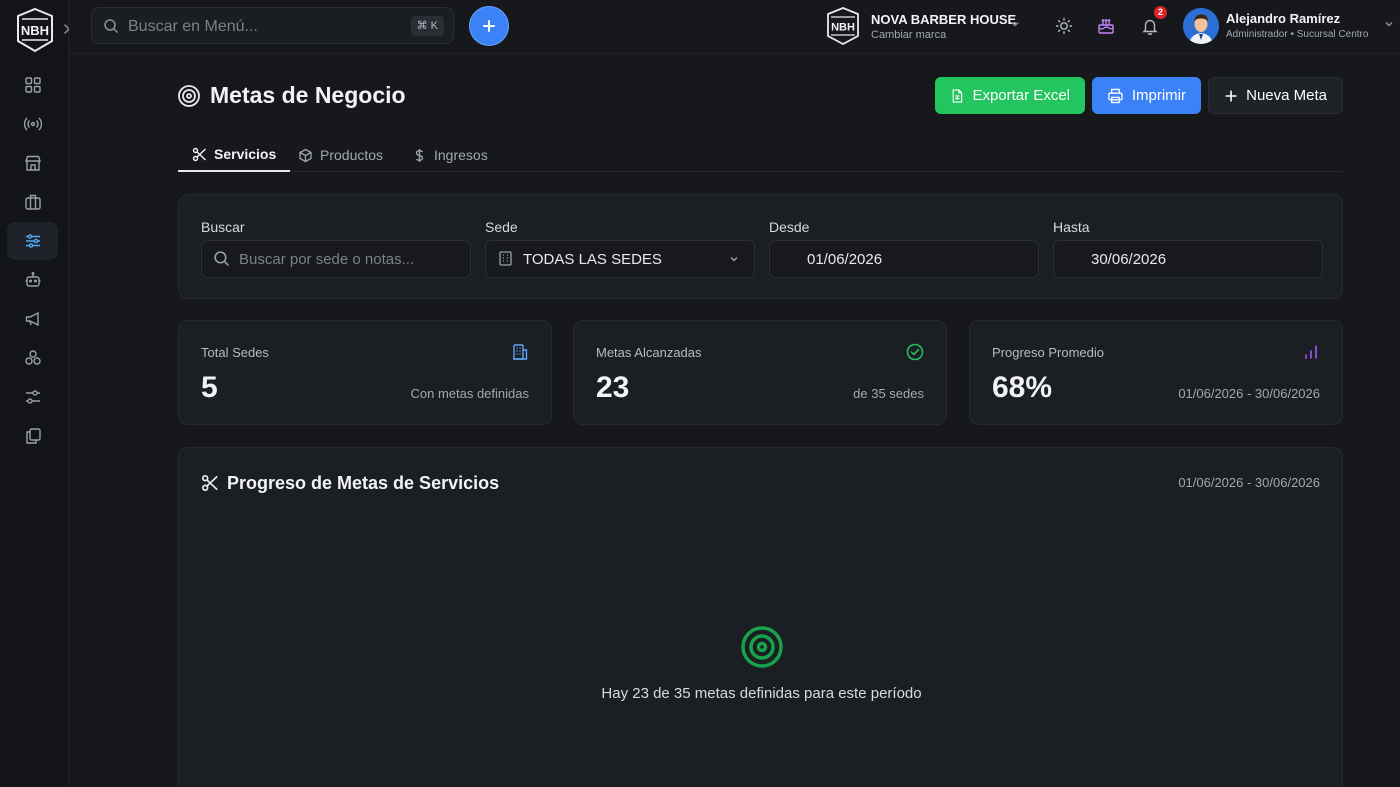  I want to click on export-excel-label: Exportar Excel, so click(1021, 95).